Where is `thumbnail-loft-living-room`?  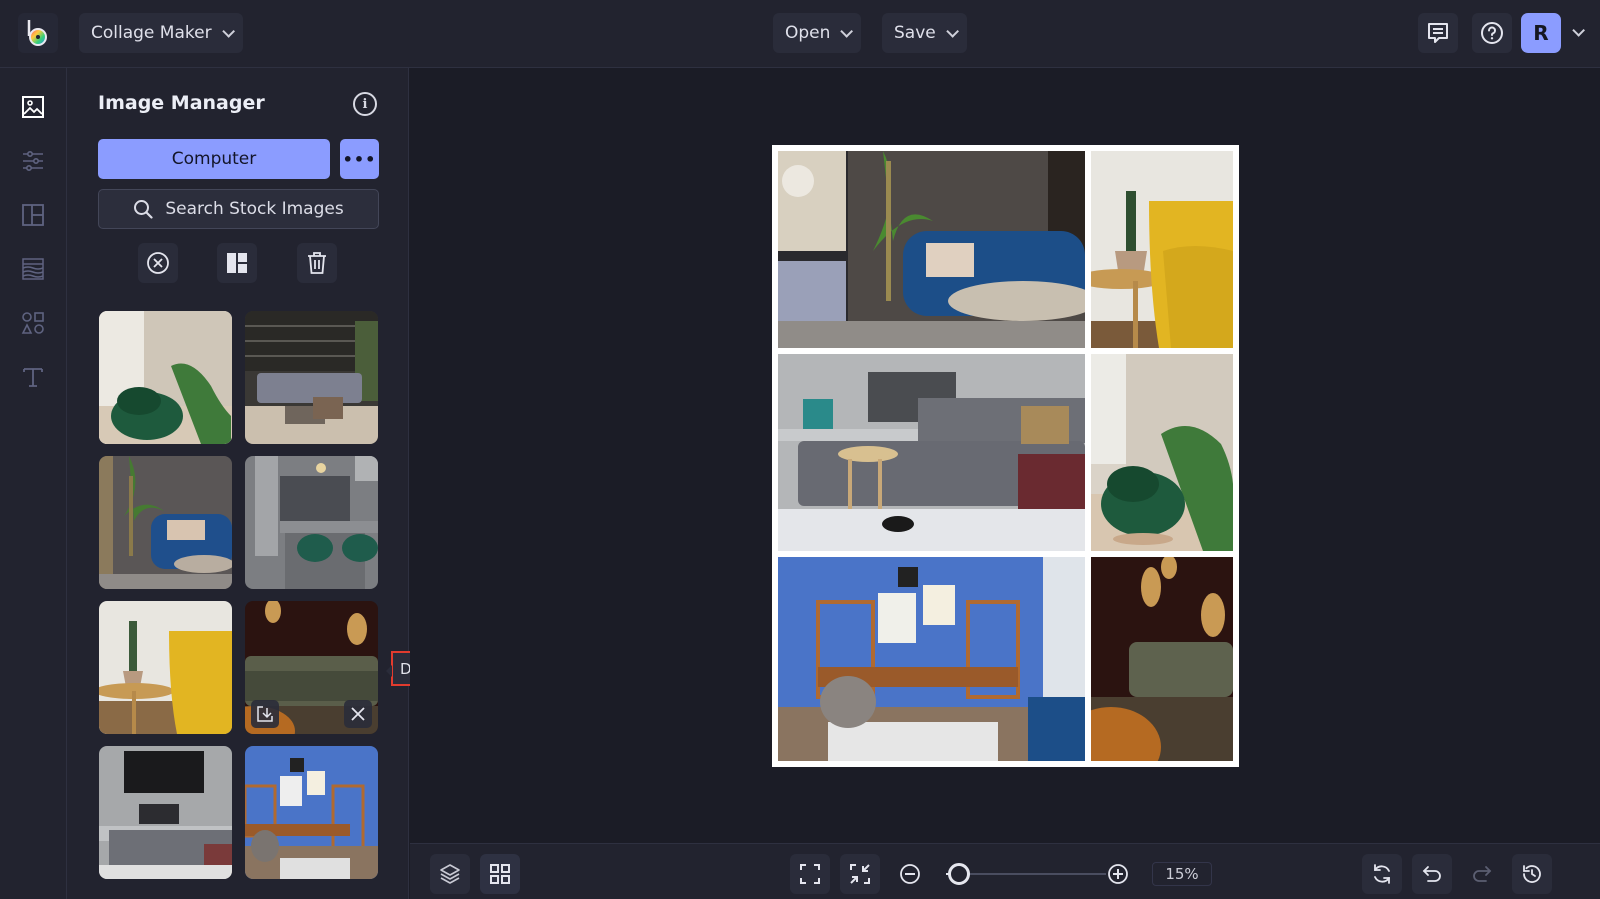
thumbnail-loft-living-room is located at coordinates (311, 377).